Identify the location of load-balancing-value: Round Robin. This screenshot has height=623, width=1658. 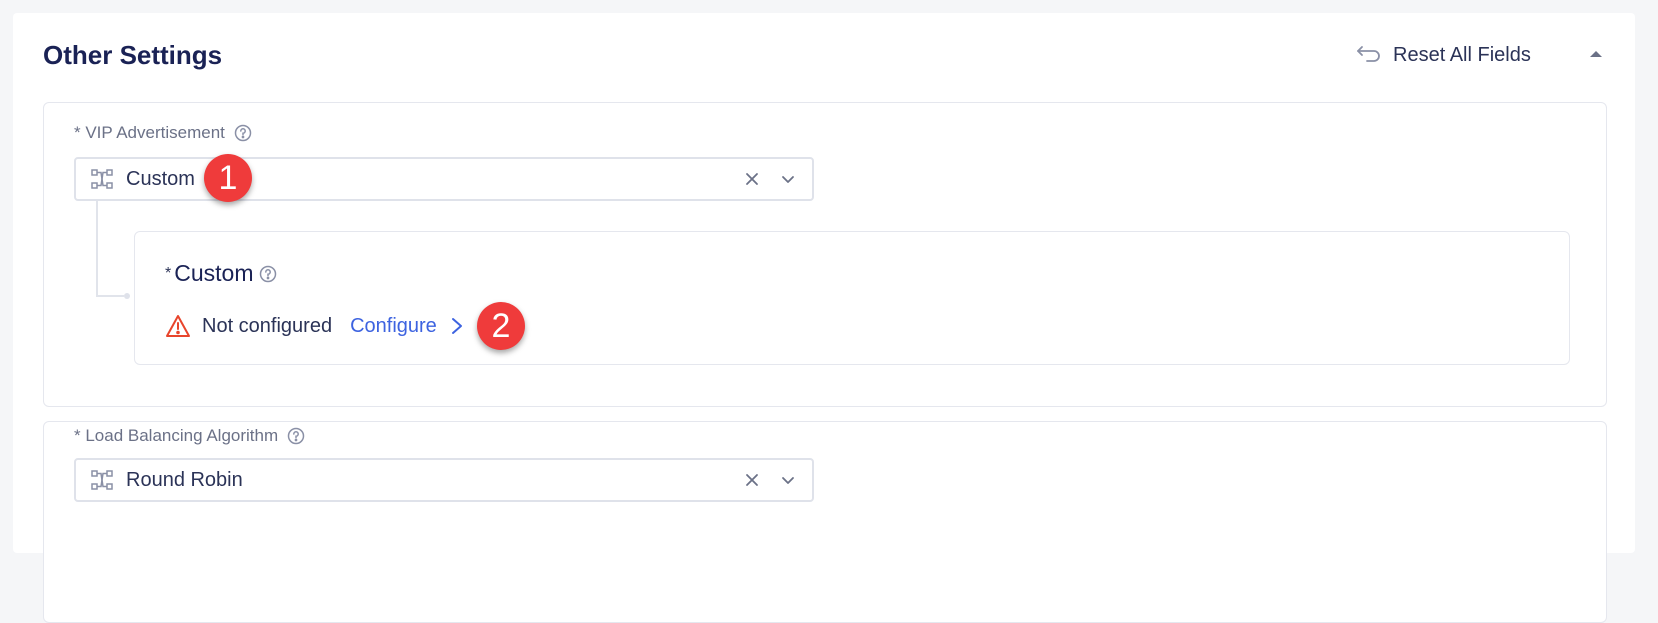
(184, 479).